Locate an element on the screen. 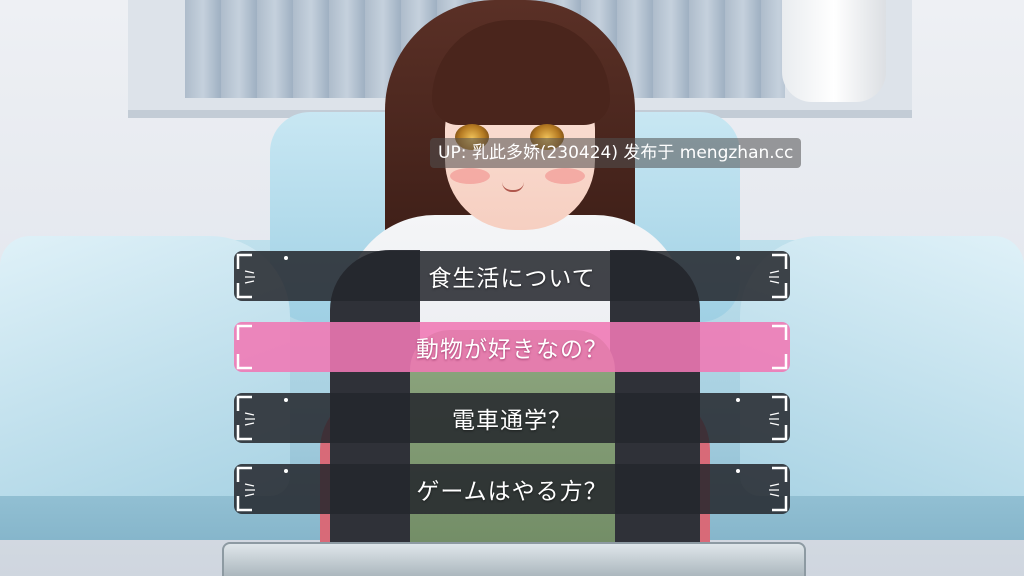 This screenshot has height=576, width=1024. choice-label: 動物が好きなの？ is located at coordinates (512, 350).